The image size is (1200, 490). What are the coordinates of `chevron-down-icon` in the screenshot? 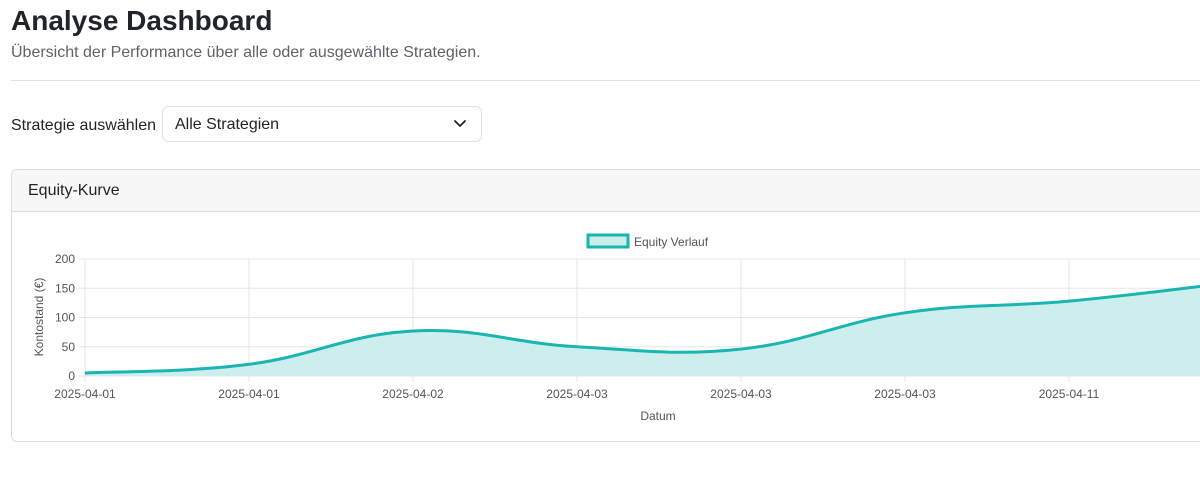 It's located at (460, 123).